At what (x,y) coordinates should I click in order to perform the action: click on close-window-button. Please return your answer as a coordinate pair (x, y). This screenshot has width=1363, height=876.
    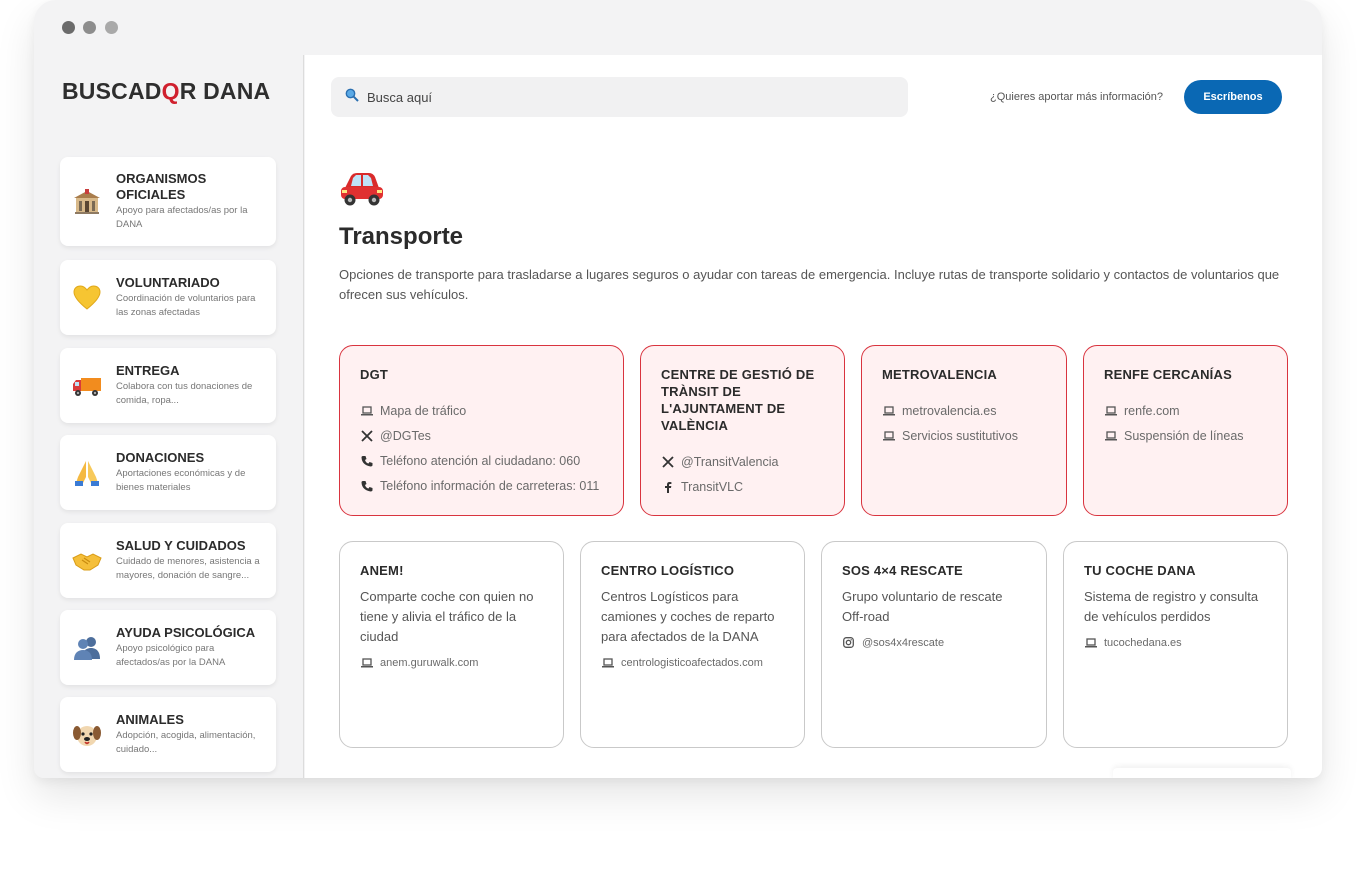
    Looking at the image, I should click on (68, 27).